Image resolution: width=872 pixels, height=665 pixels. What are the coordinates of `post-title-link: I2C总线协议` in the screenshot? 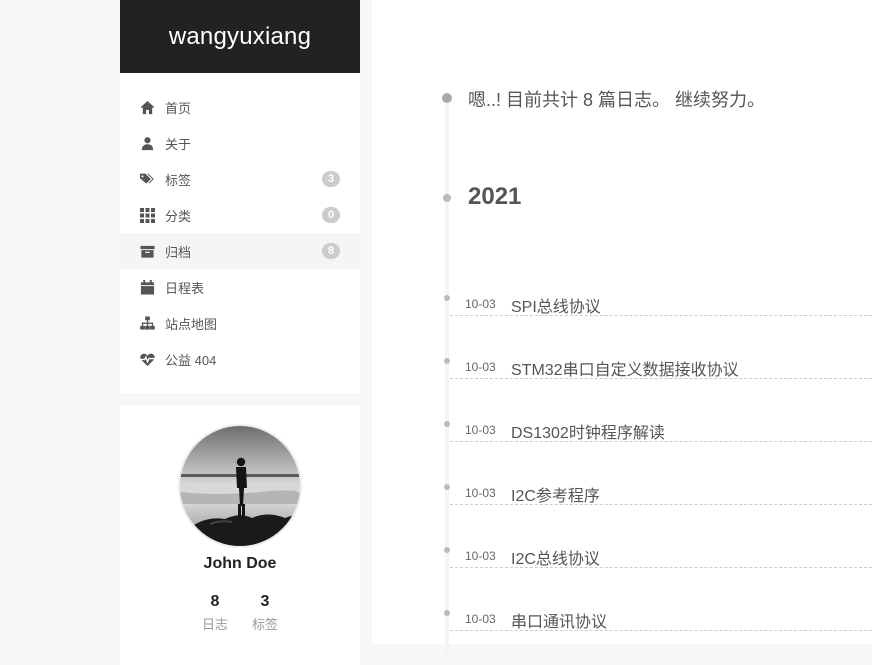 It's located at (555, 557).